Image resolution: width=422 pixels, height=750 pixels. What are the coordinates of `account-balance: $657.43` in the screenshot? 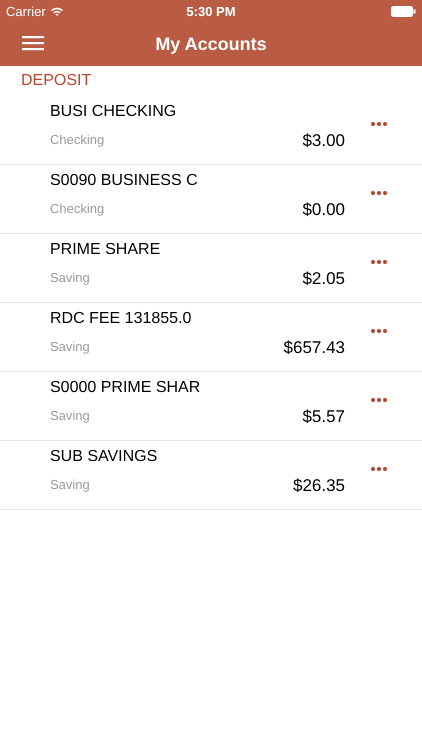 It's located at (314, 348).